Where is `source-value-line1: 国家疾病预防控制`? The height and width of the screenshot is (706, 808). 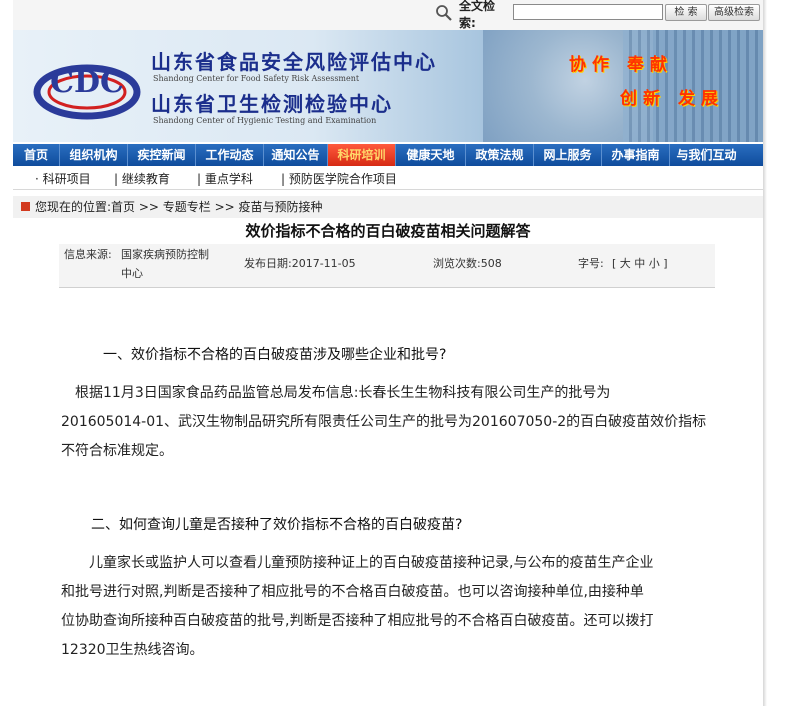 source-value-line1: 国家疾病预防控制 is located at coordinates (165, 254).